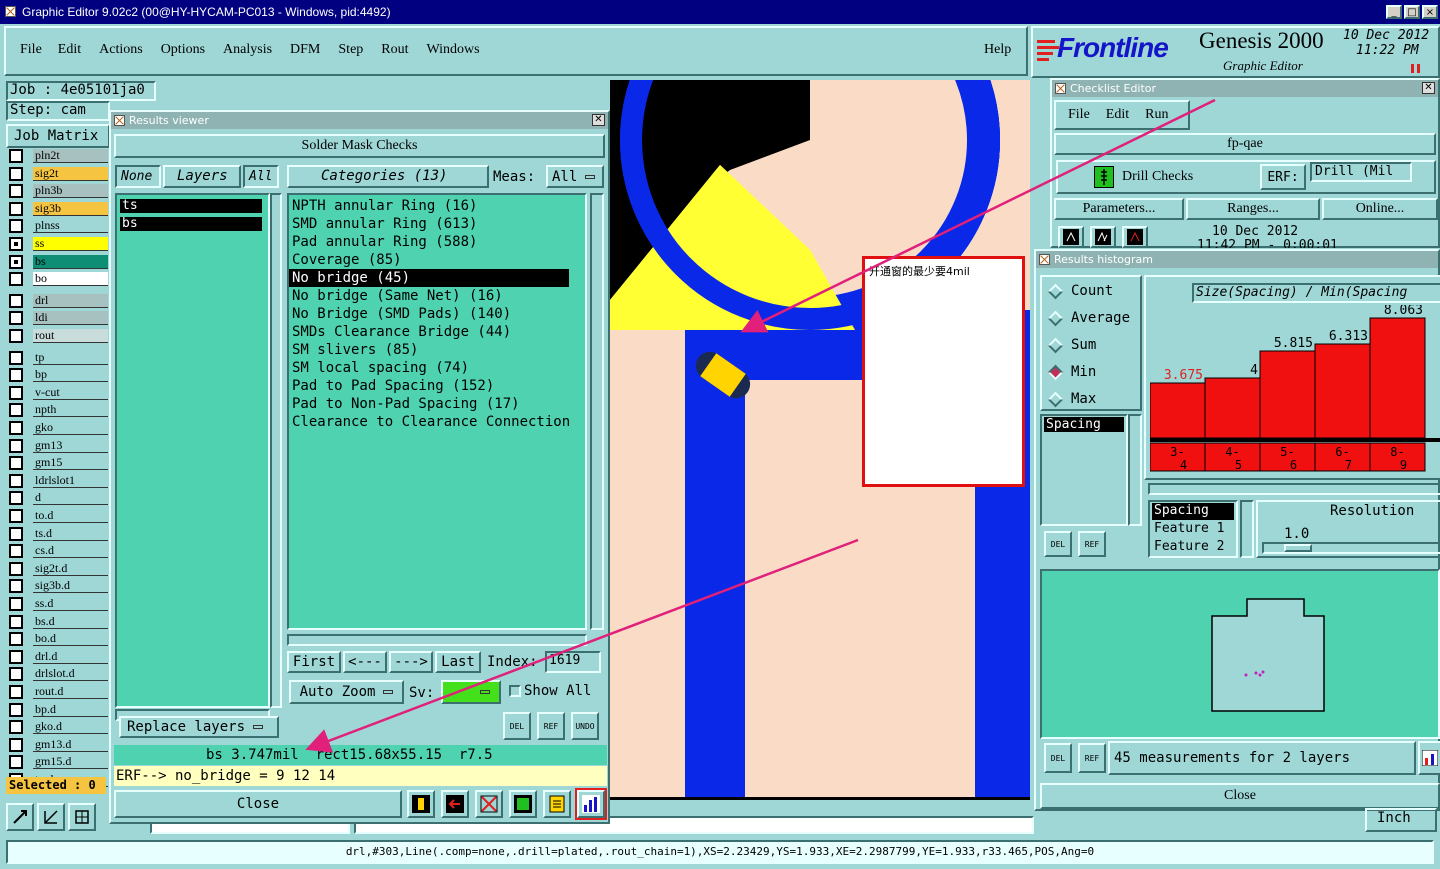  What do you see at coordinates (388, 176) in the screenshot?
I see `categories-button: Categories (13)` at bounding box center [388, 176].